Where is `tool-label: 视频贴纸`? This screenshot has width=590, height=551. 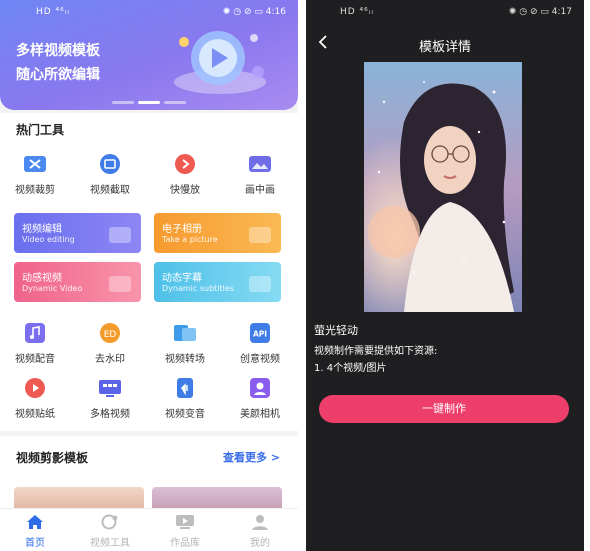
tool-label: 视频贴纸 is located at coordinates (35, 414).